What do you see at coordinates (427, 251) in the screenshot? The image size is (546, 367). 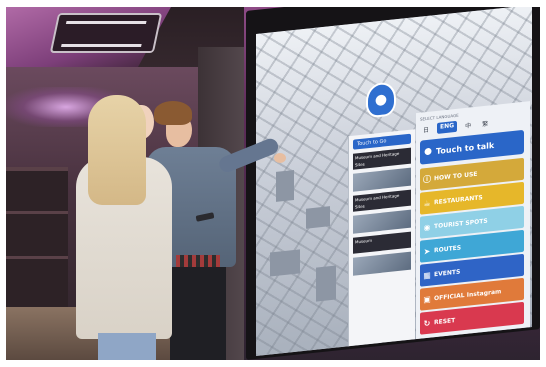 I see `route-icon: ➤` at bounding box center [427, 251].